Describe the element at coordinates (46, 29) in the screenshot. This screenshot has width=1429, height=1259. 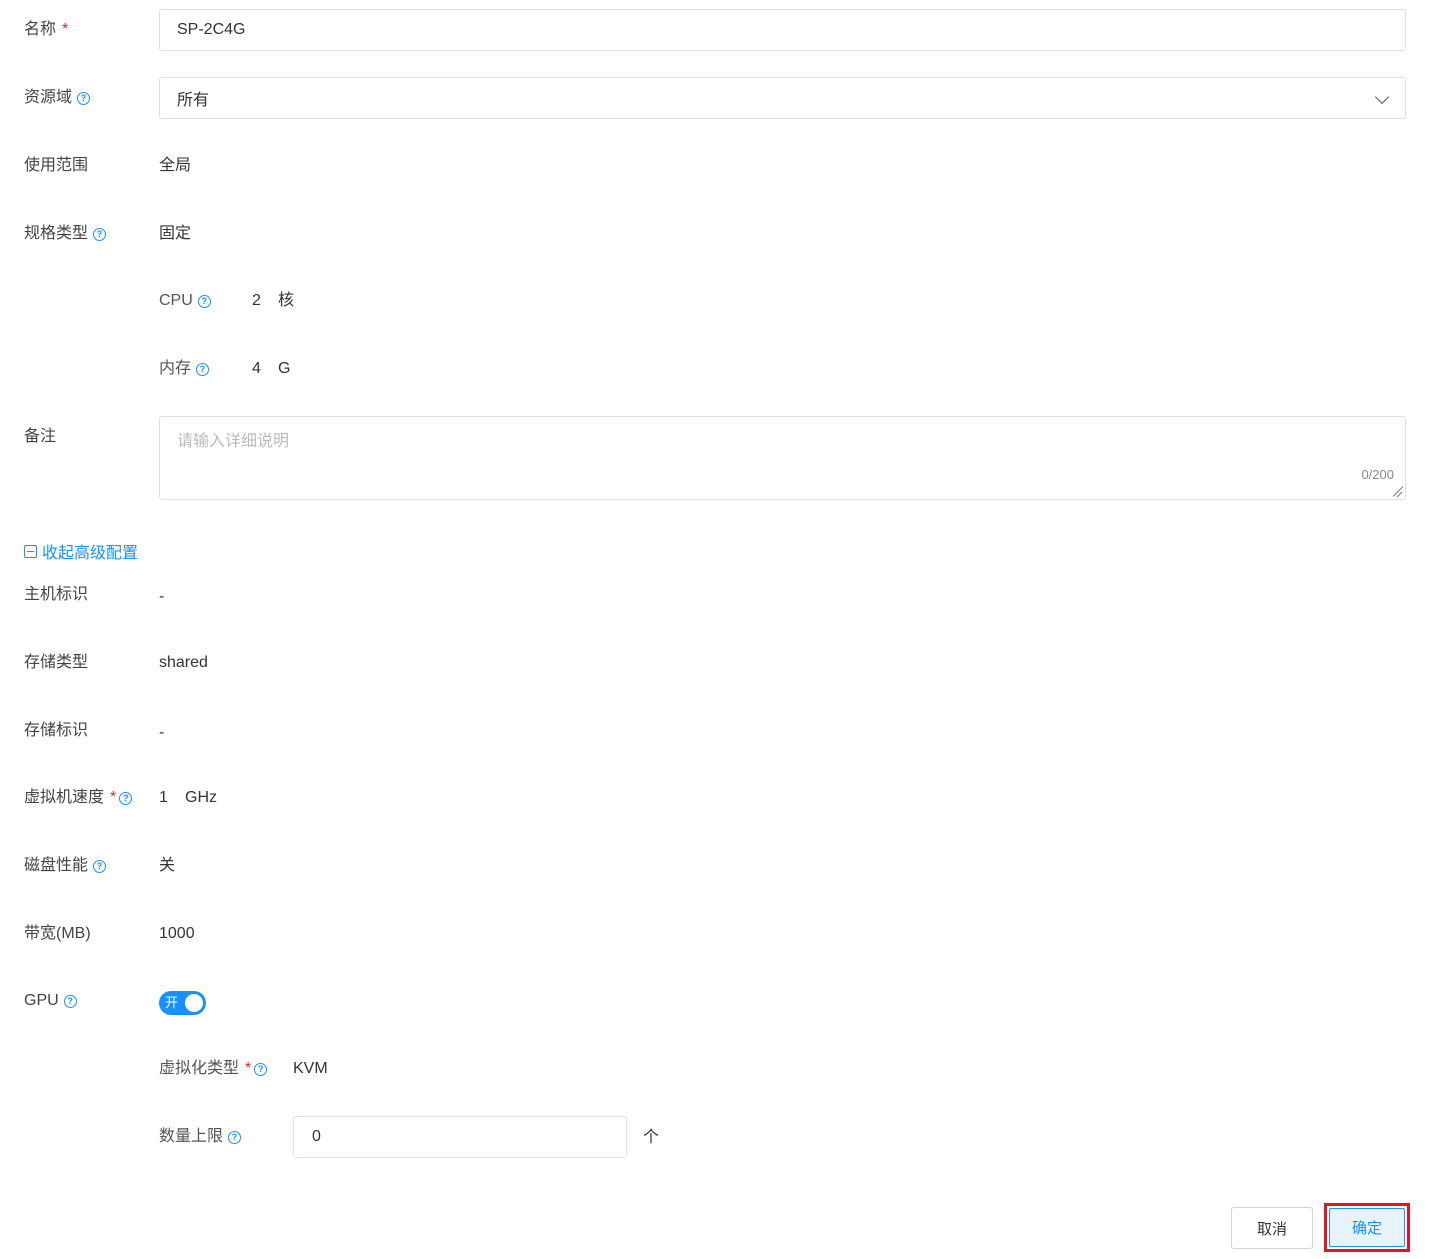
I see `name-label: 名称 *` at that location.